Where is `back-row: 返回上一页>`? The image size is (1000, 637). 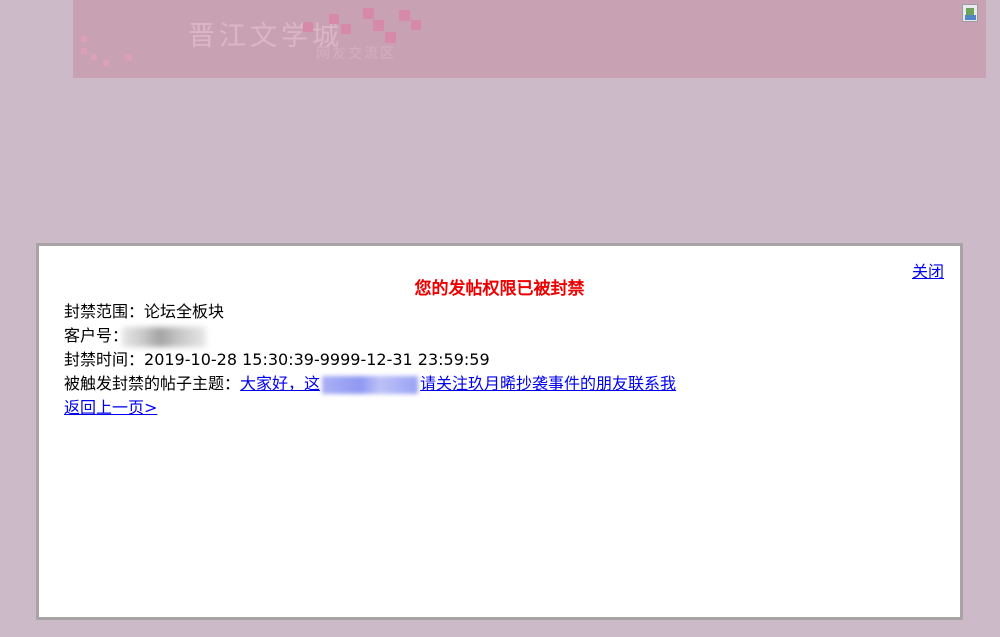 back-row: 返回上一页> is located at coordinates (370, 408).